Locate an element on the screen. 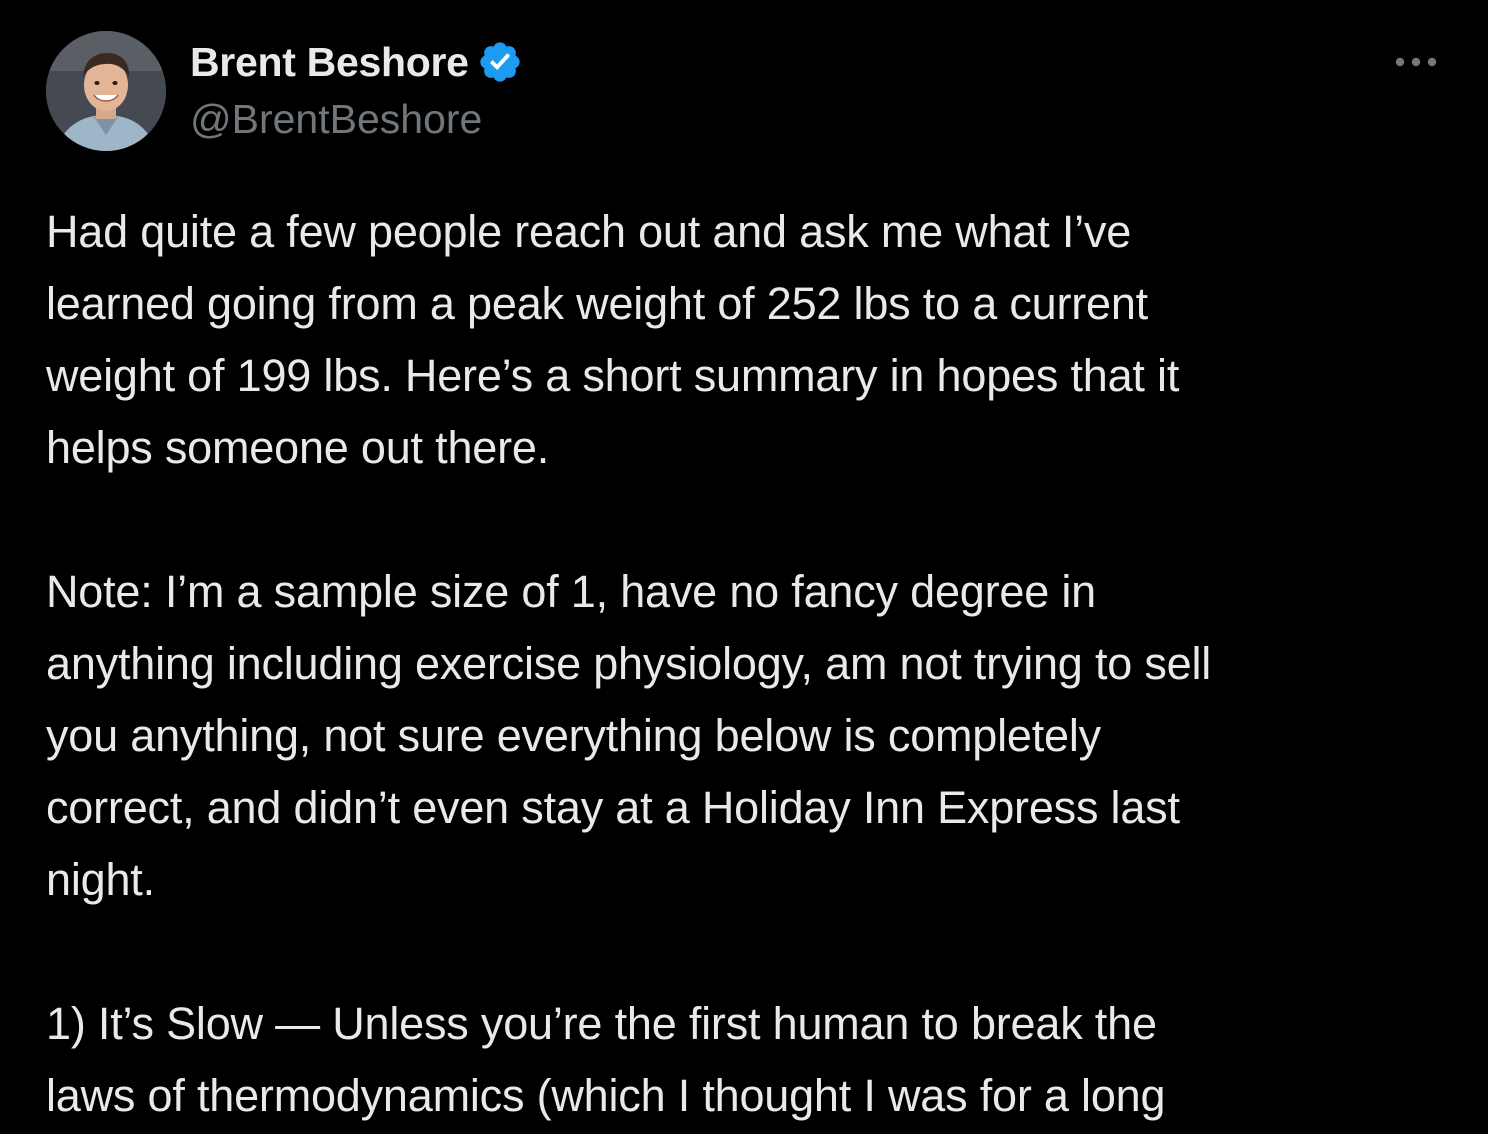 The width and height of the screenshot is (1488, 1134). avatar-photo-icon is located at coordinates (106, 91).